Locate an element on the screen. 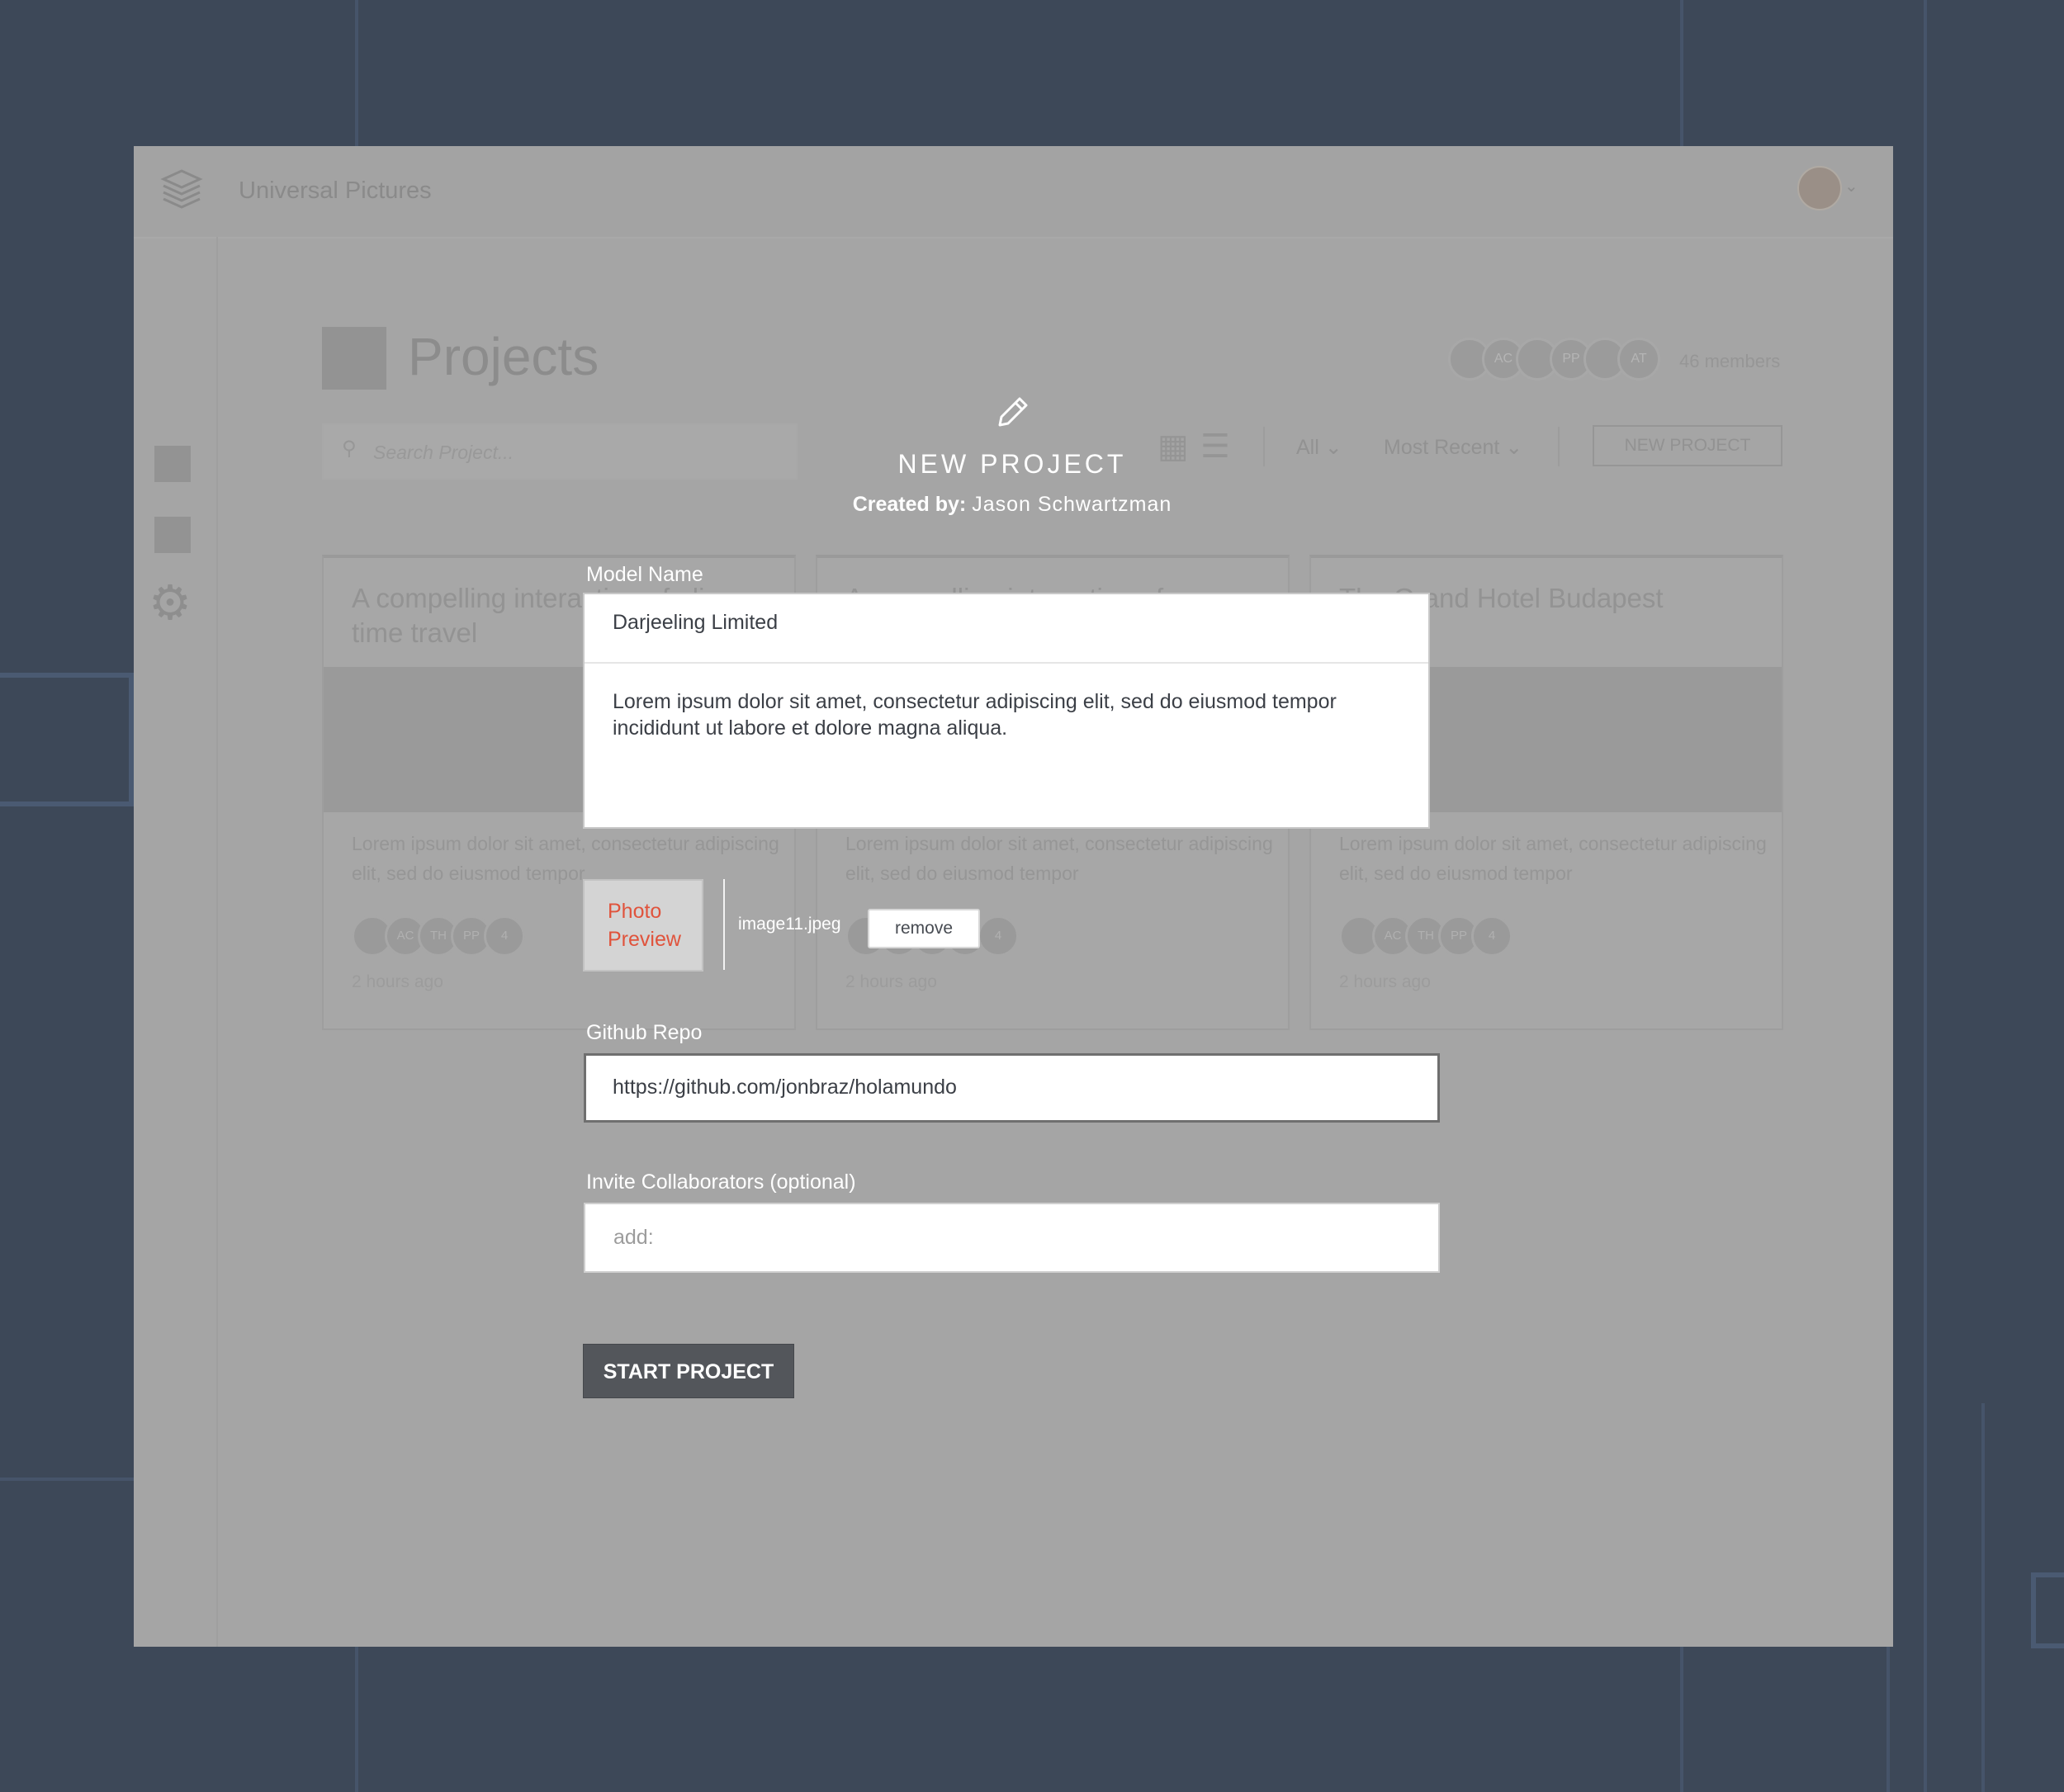 This screenshot has height=1792, width=2064. sidebar-item-2-icon is located at coordinates (172, 535).